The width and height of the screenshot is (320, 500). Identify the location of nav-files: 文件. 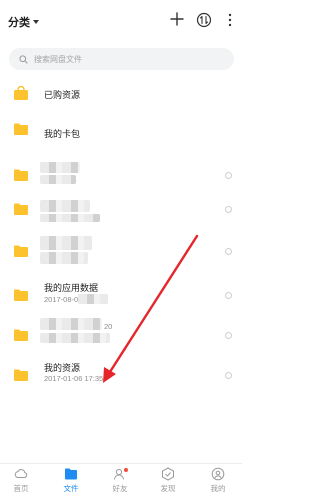
(71, 483).